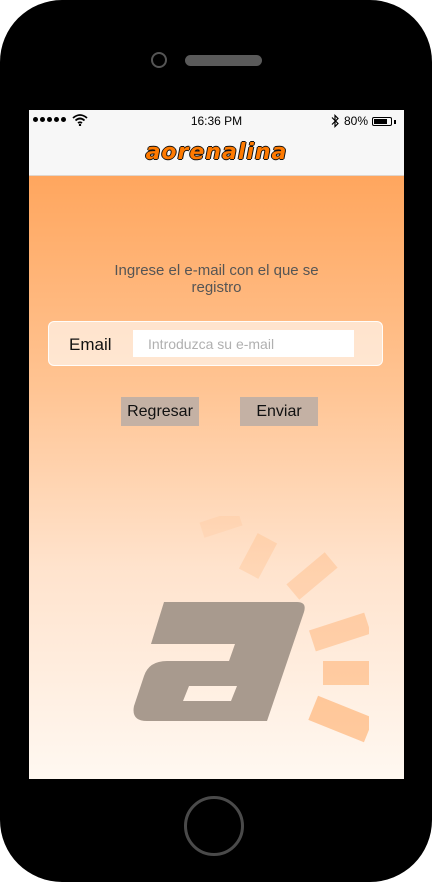 Image resolution: width=432 pixels, height=882 pixels. What do you see at coordinates (216, 279) in the screenshot?
I see `instruction-text: Ingrese el e-mail con el que se registro` at bounding box center [216, 279].